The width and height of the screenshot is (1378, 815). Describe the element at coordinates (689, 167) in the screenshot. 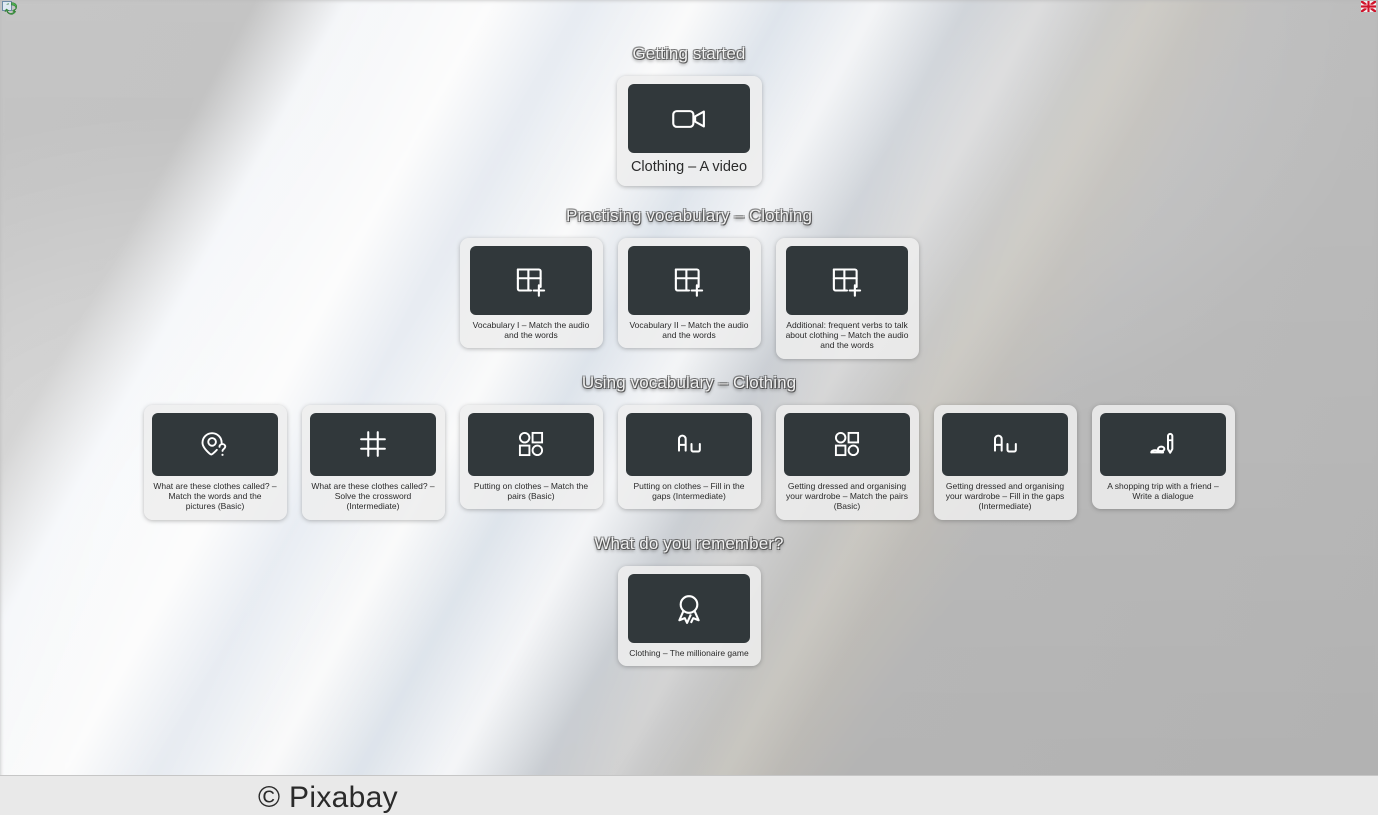

I see `activity-card-label: Clothing – A video` at that location.